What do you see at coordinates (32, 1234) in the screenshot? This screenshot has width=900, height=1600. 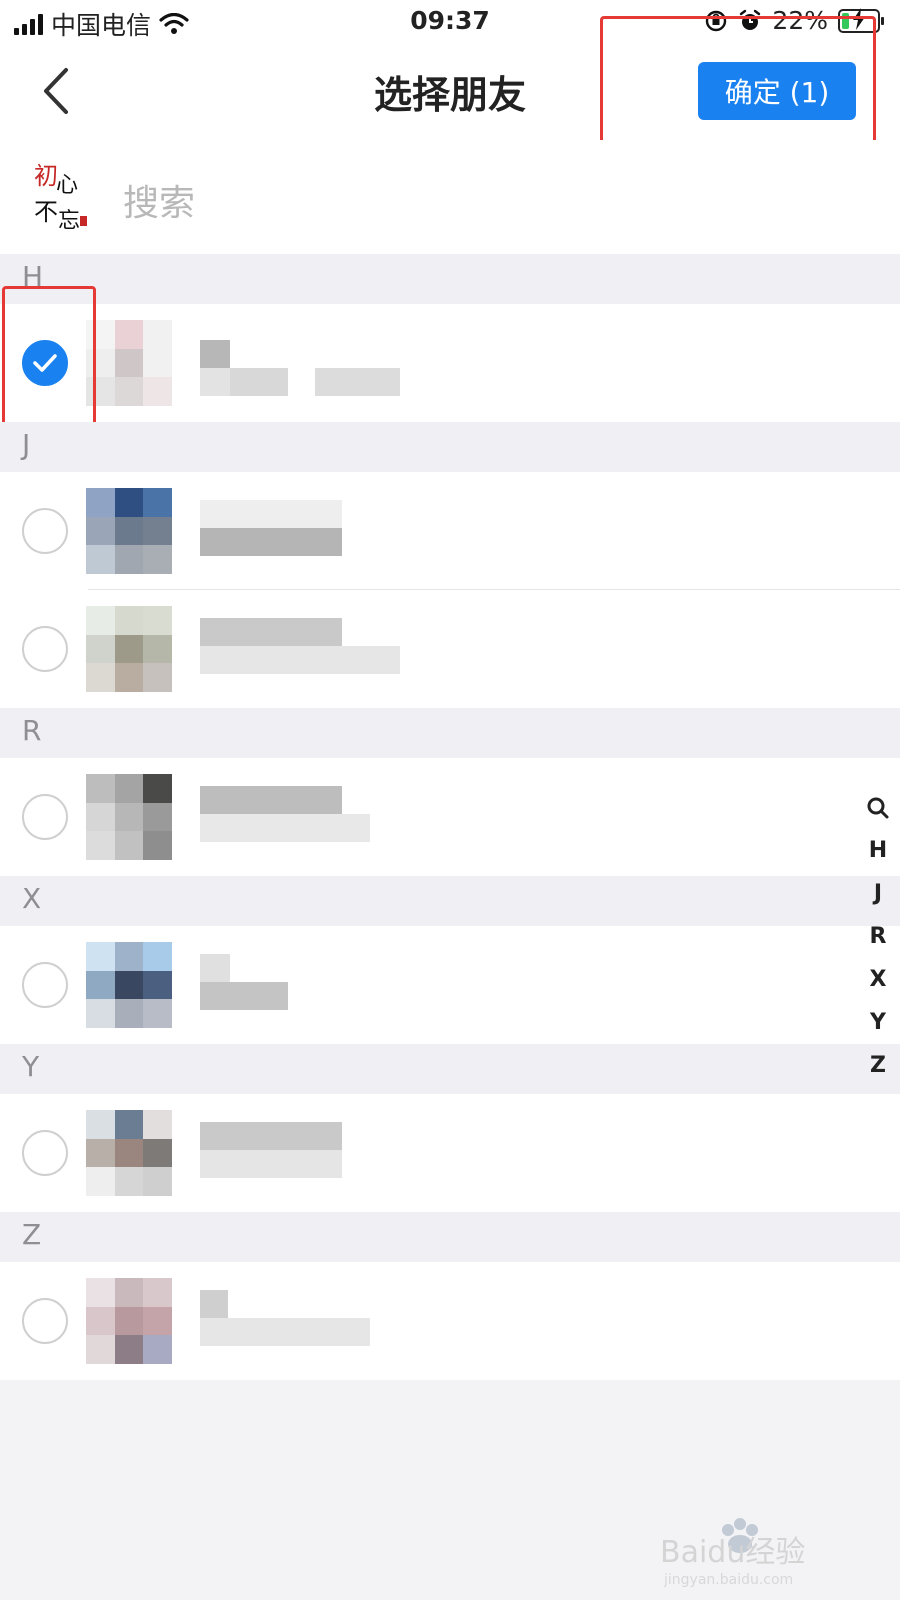 I see `section-letter: Z` at bounding box center [32, 1234].